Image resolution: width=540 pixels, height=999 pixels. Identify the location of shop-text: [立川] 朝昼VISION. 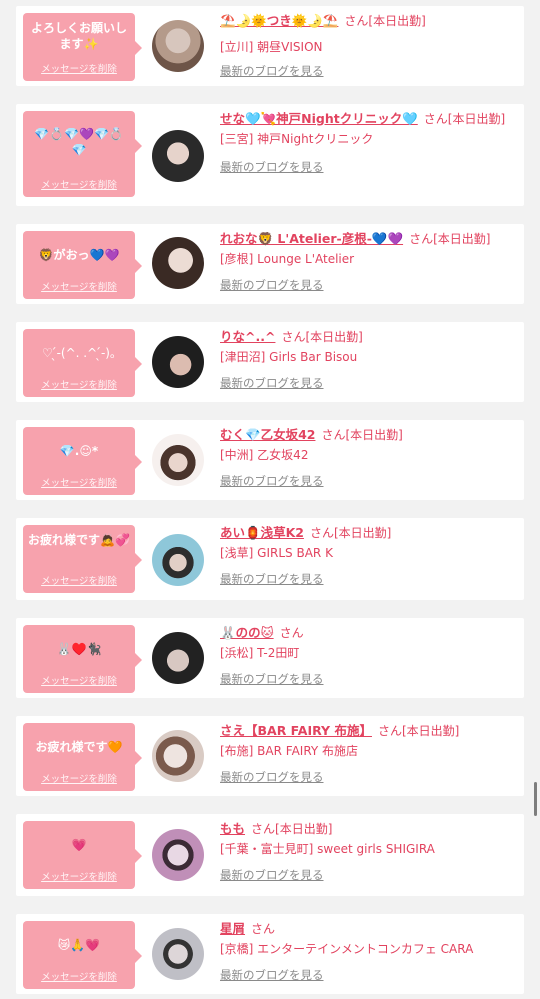
(271, 47).